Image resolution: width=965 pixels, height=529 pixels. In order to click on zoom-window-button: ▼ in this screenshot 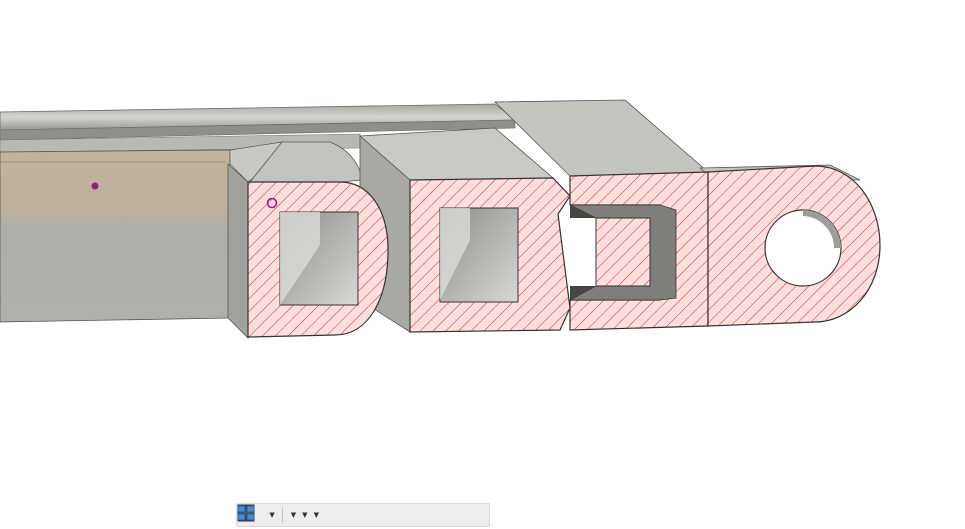, I will do `click(257, 515)`.